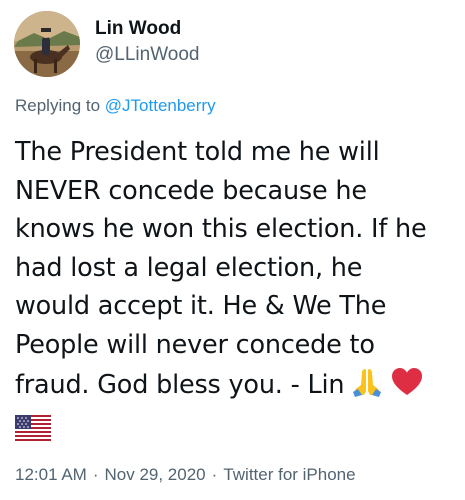 The height and width of the screenshot is (500, 465). I want to click on tweet-date: Nov 29, 2020, so click(155, 474).